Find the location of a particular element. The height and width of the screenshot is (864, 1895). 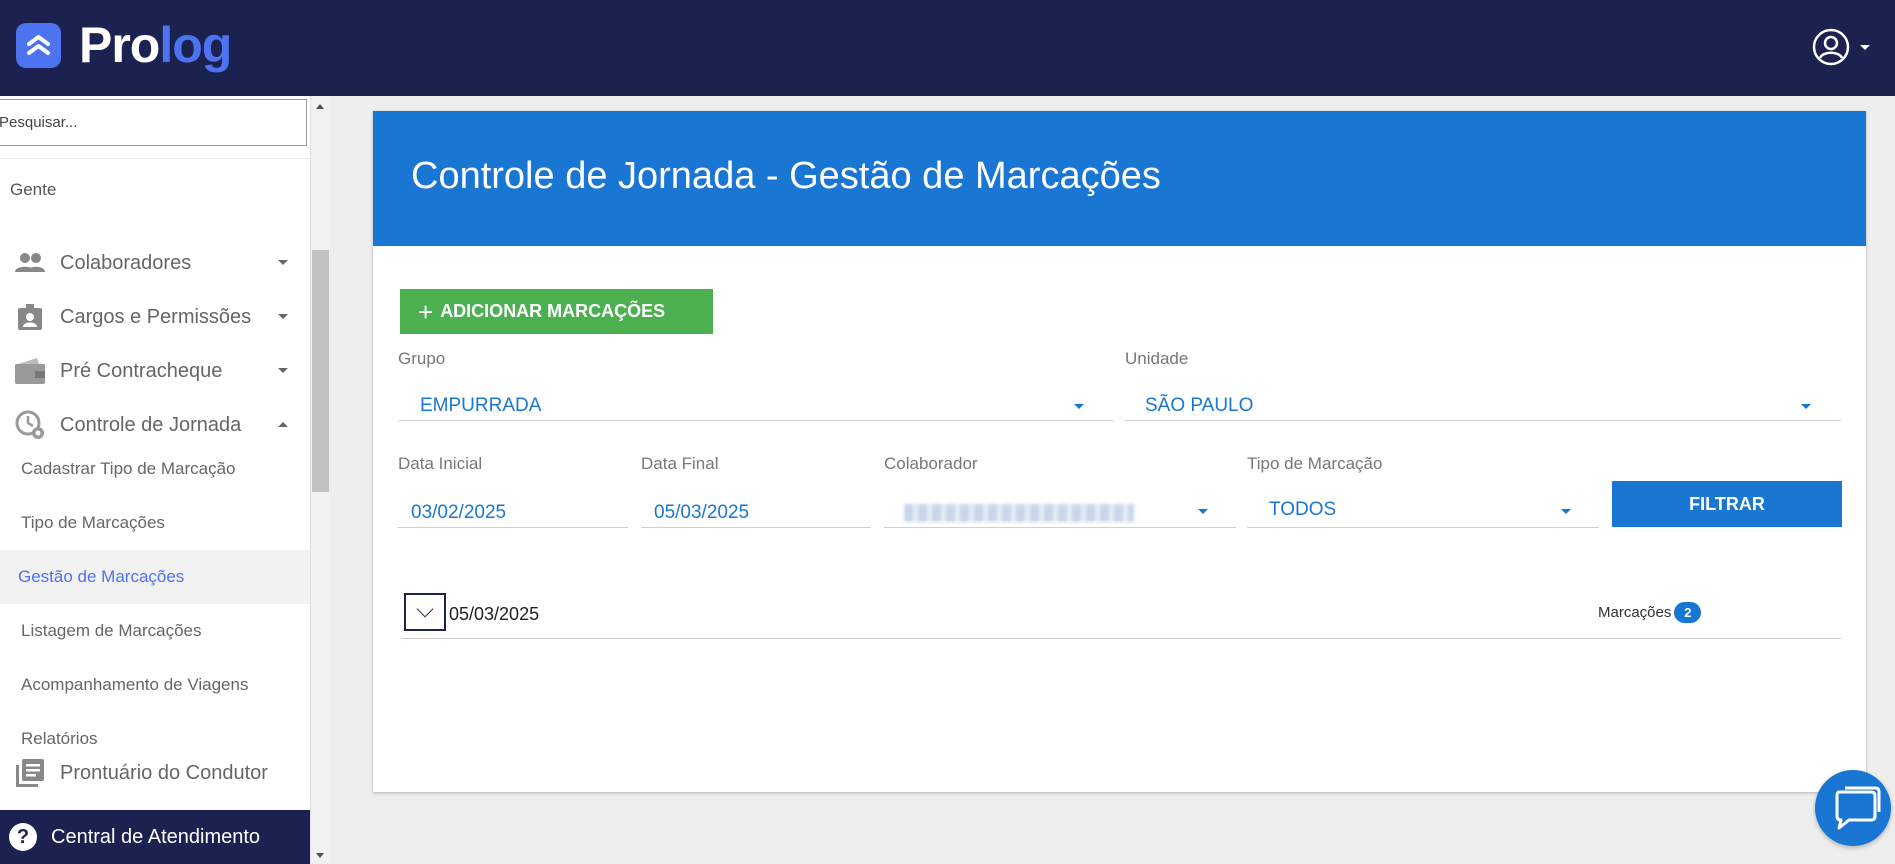

grupo-select: Grupo EMPURRADA is located at coordinates (756, 385).